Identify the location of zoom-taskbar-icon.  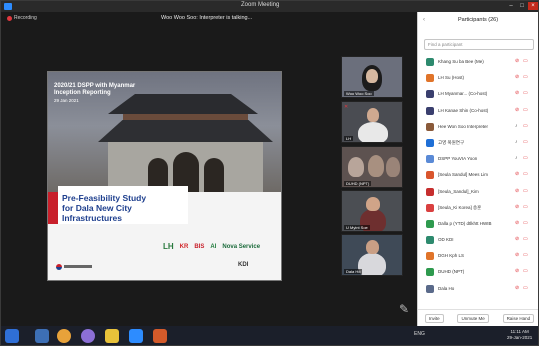
(136, 336).